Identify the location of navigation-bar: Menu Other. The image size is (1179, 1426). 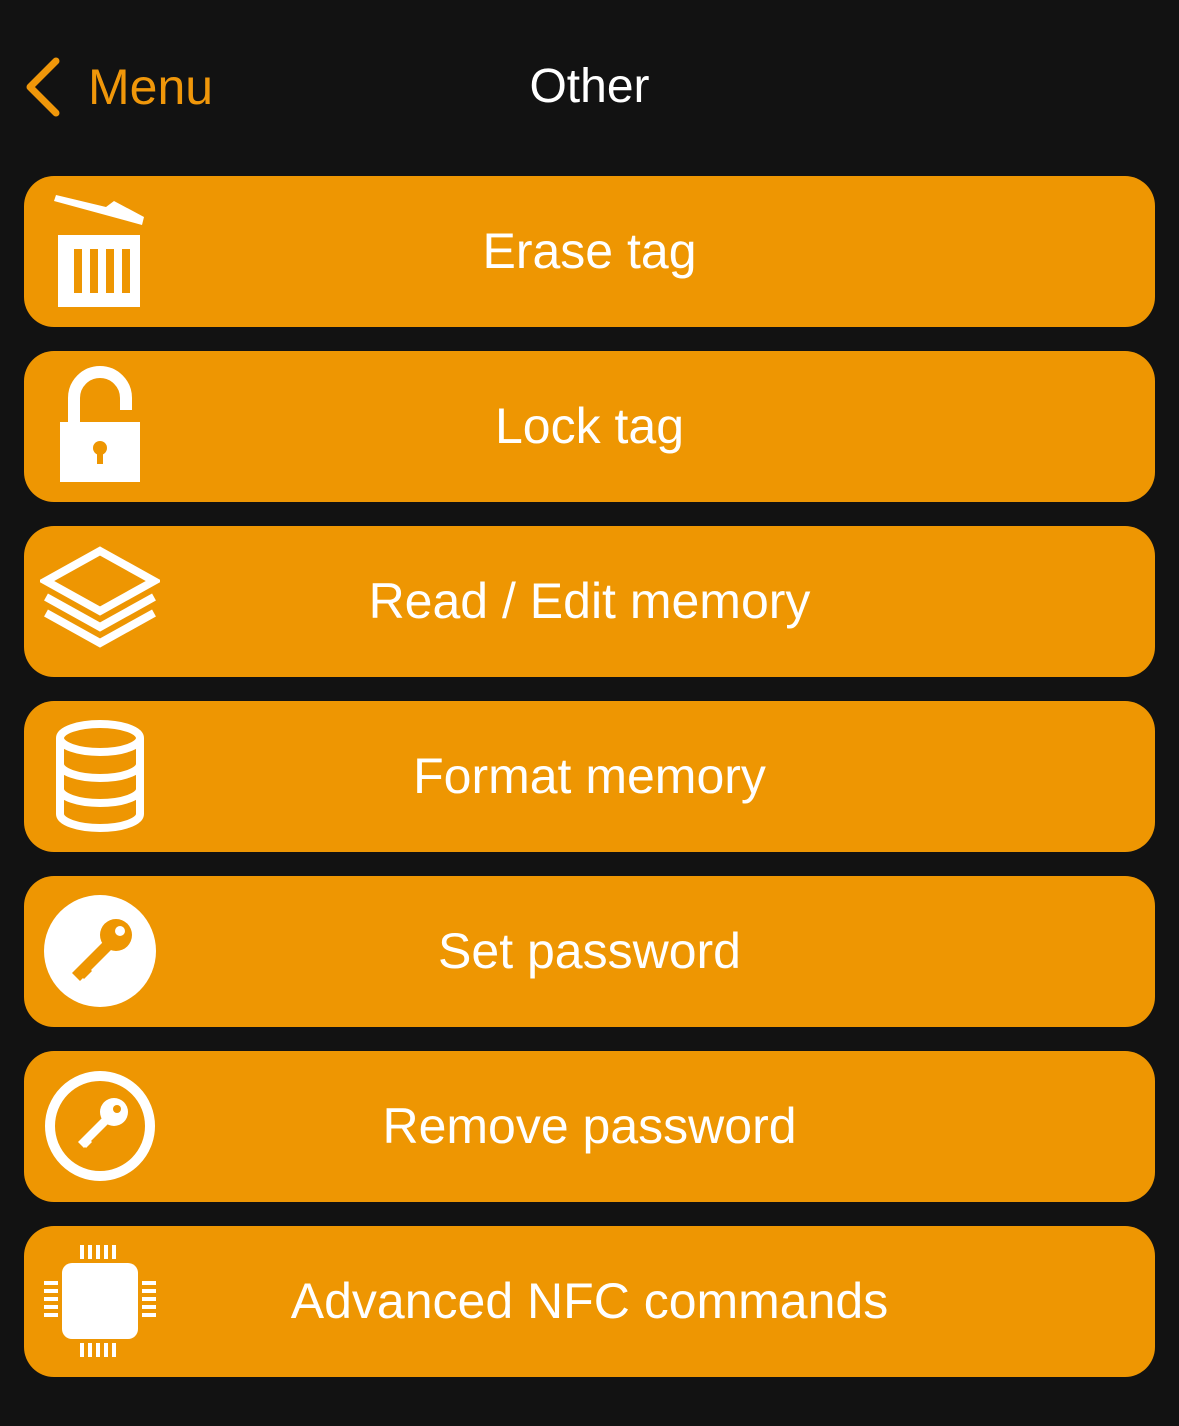
(589, 88).